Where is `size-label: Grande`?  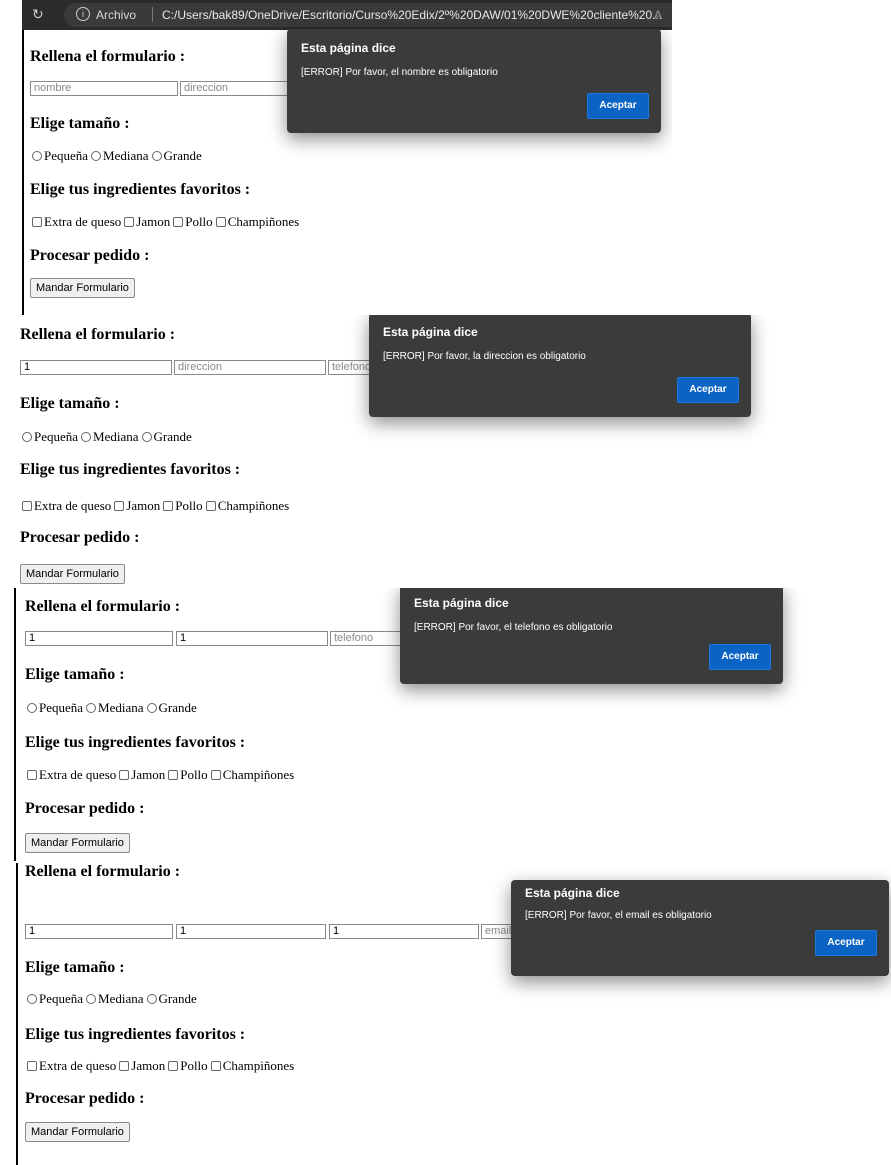
size-label: Grande is located at coordinates (172, 436).